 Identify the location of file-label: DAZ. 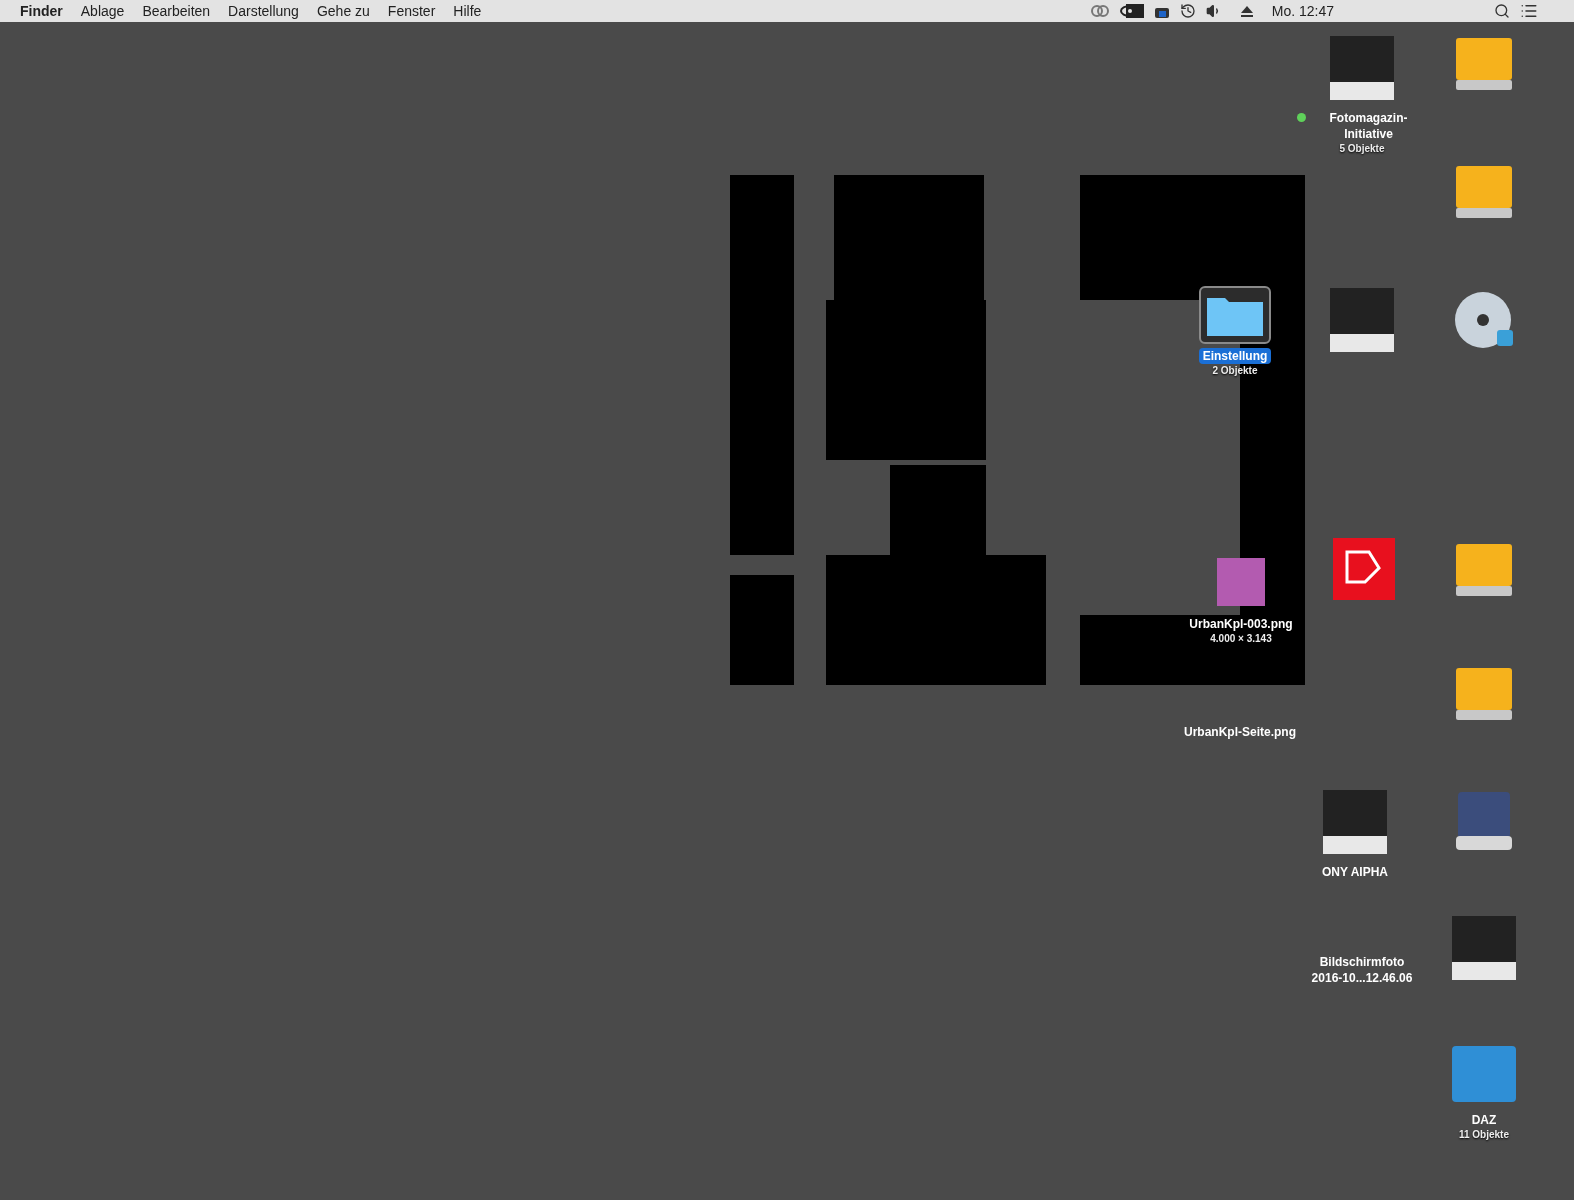
(1484, 1120).